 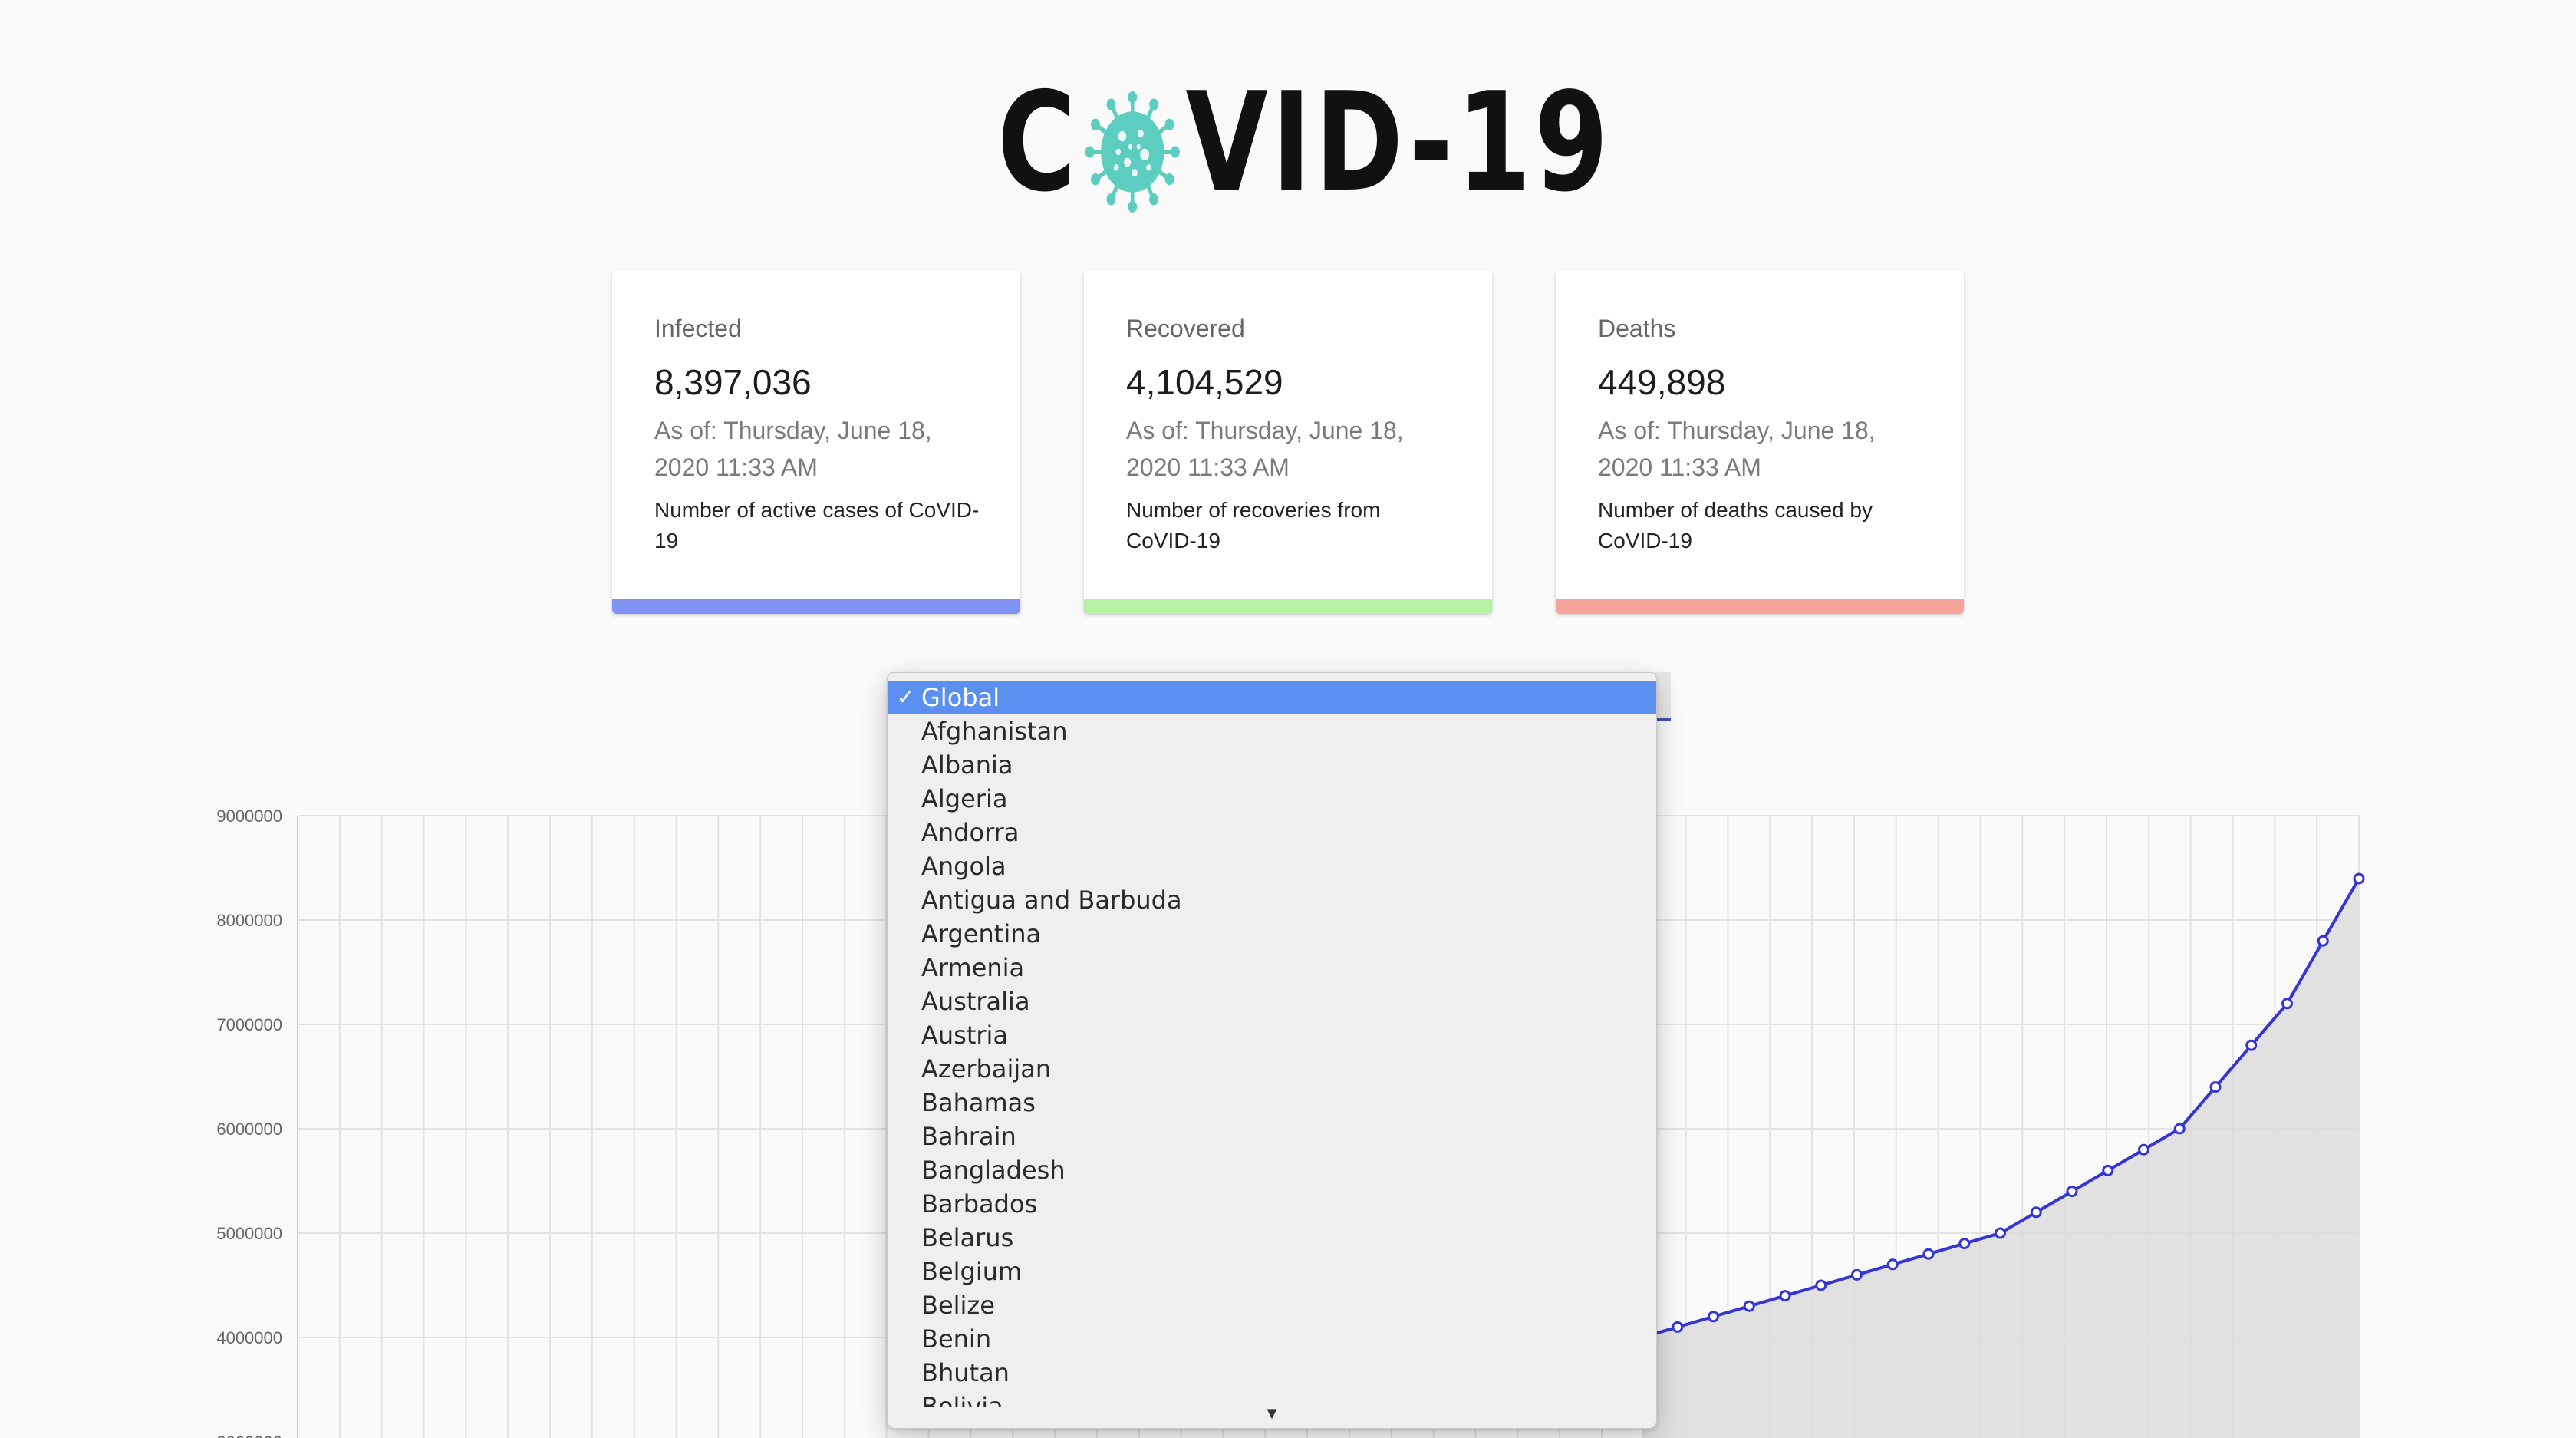 I want to click on covid-logo: C VID-19, so click(x=1303, y=144).